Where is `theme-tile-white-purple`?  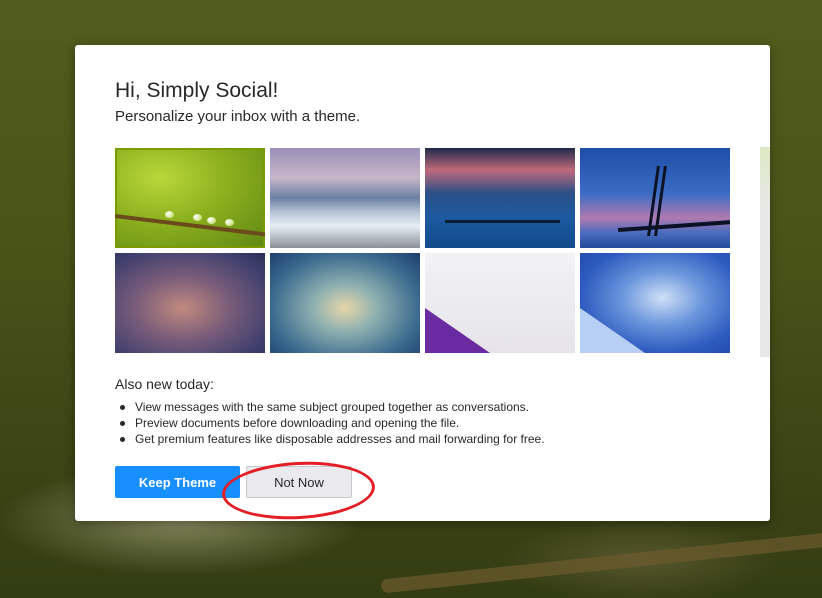
theme-tile-white-purple is located at coordinates (500, 303).